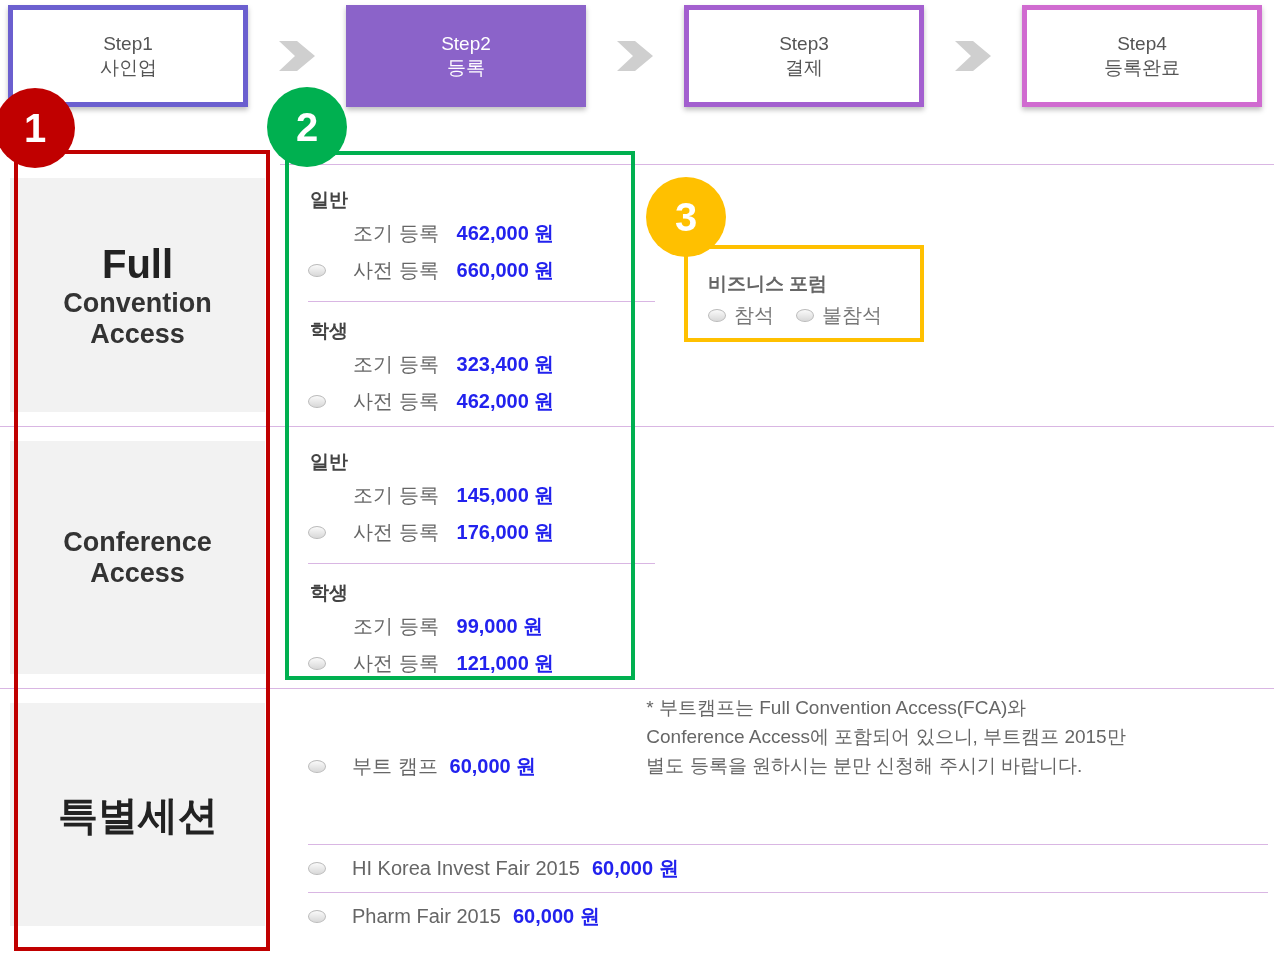 The width and height of the screenshot is (1274, 957). Describe the element at coordinates (505, 364) in the screenshot. I see `price: 323,400 원` at that location.